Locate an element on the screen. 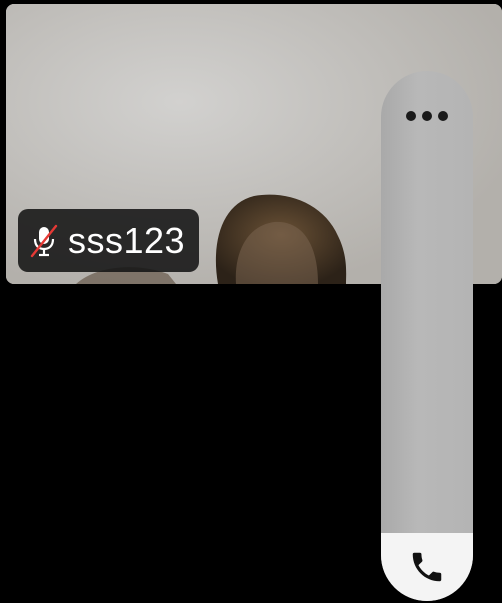 This screenshot has width=502, height=603. more-options-button is located at coordinates (427, 116).